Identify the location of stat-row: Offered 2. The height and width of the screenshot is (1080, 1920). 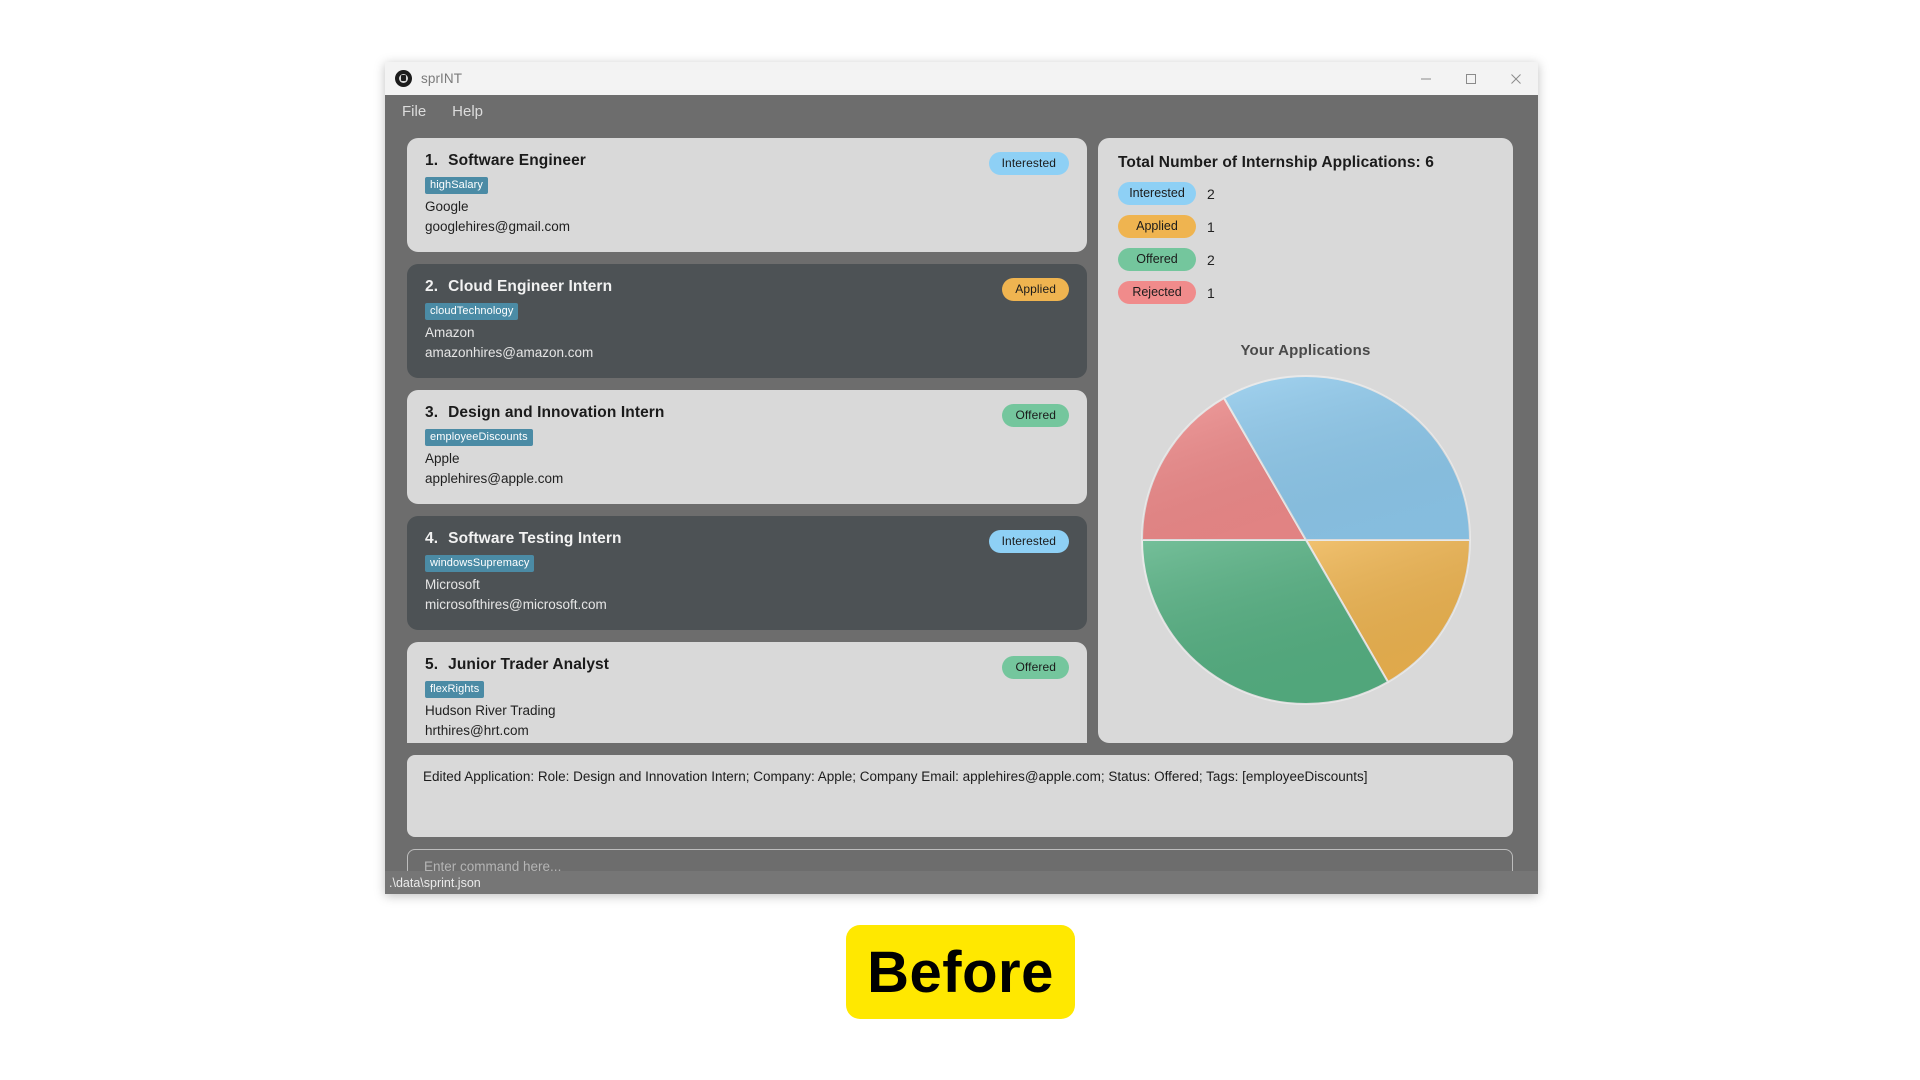
(1305, 259).